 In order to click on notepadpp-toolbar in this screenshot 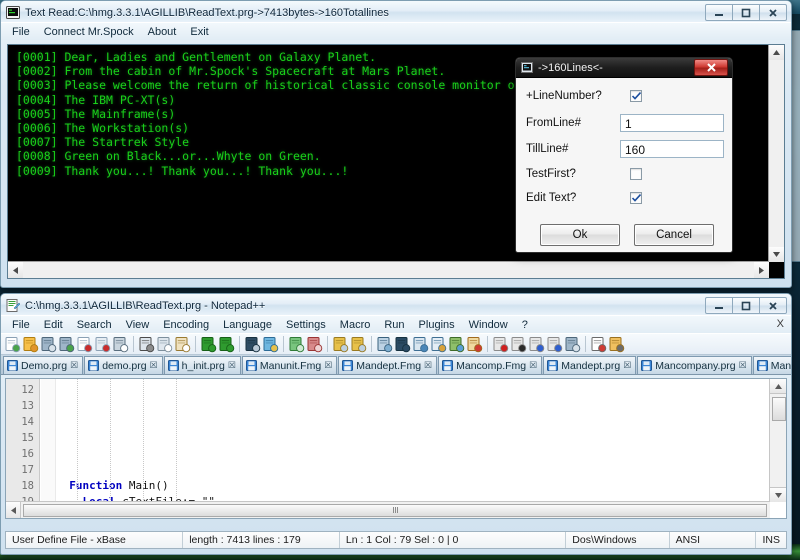, I will do `click(396, 344)`.